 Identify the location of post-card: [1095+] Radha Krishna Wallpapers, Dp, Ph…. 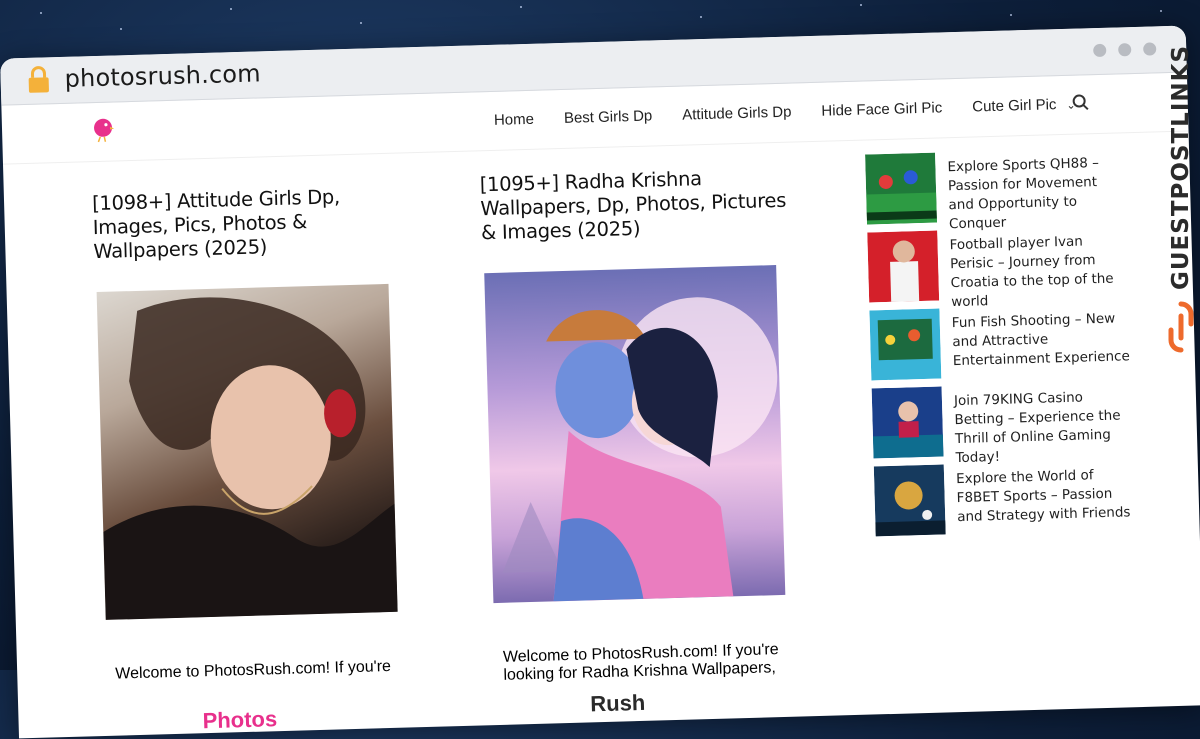
(635, 205).